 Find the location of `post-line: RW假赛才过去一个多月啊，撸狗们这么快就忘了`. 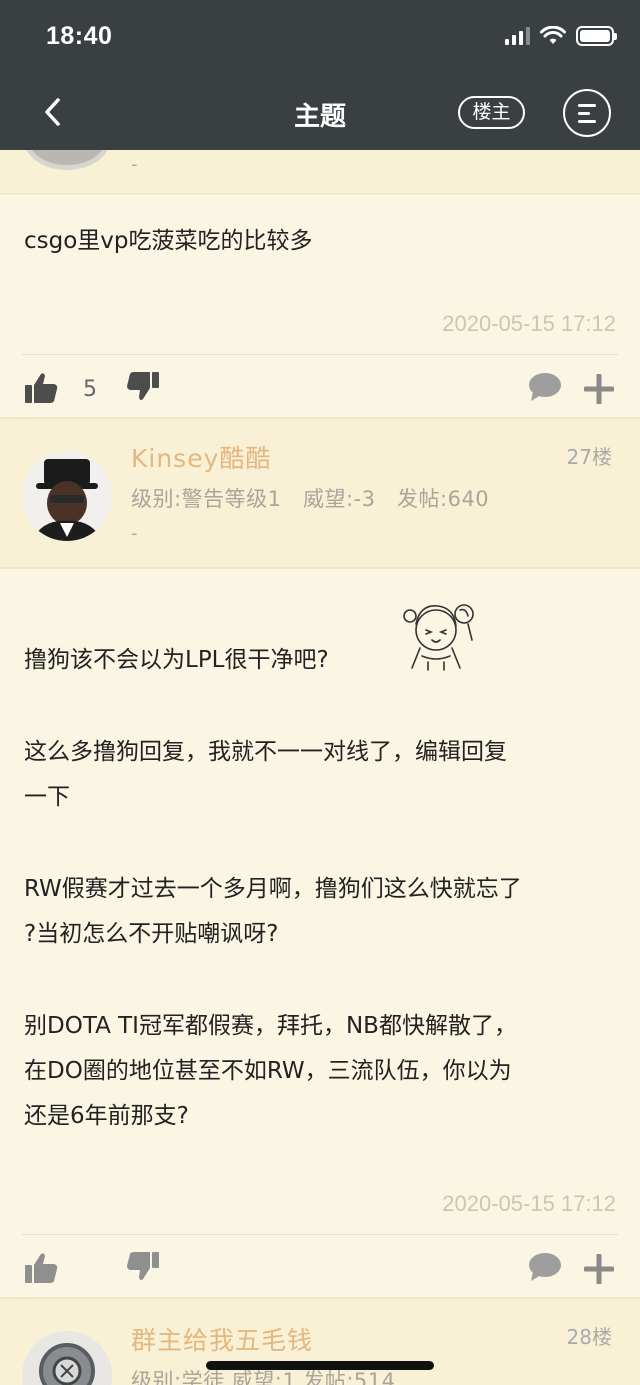

post-line: RW假赛才过去一个多月啊，撸狗们这么快就忘了 is located at coordinates (273, 889).